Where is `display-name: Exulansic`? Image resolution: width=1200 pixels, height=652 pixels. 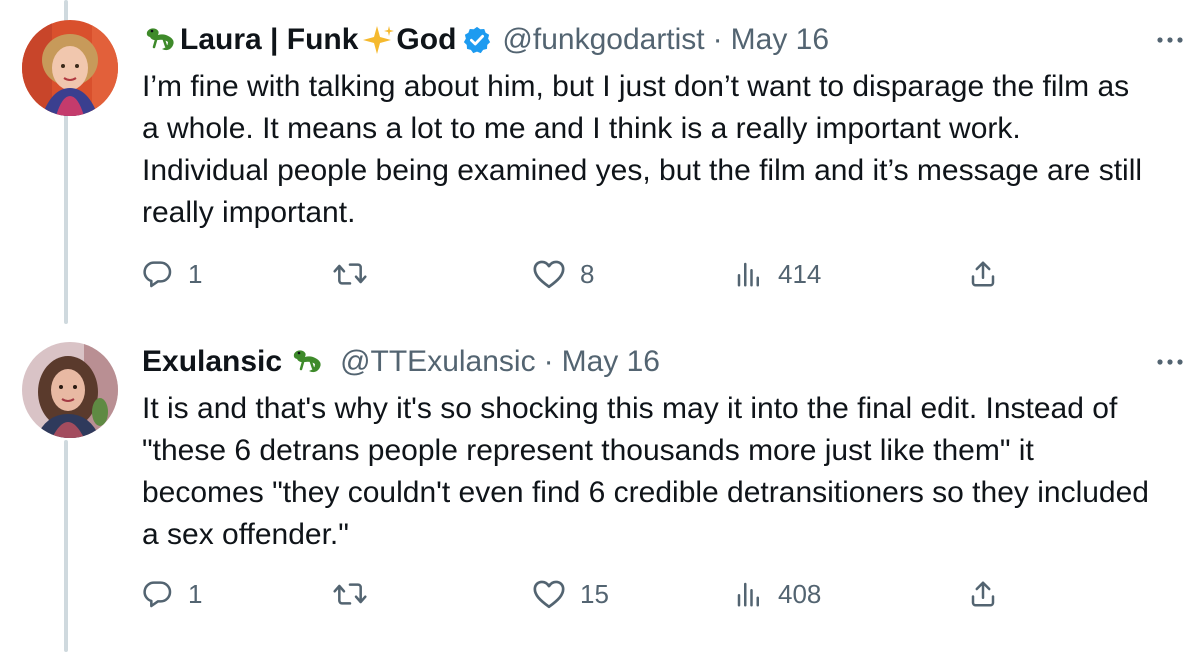 display-name: Exulansic is located at coordinates (212, 362).